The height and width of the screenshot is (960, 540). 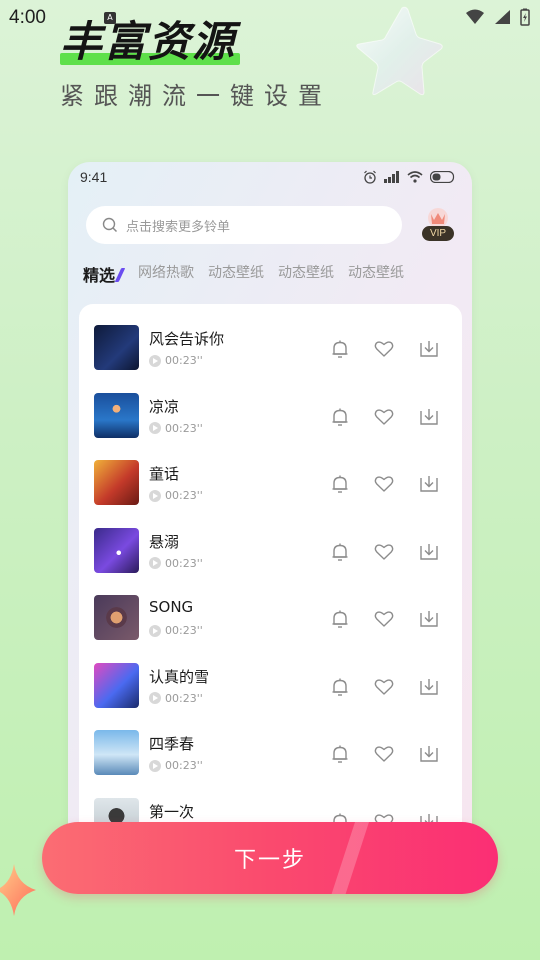 I want to click on system-icons, so click(x=498, y=17).